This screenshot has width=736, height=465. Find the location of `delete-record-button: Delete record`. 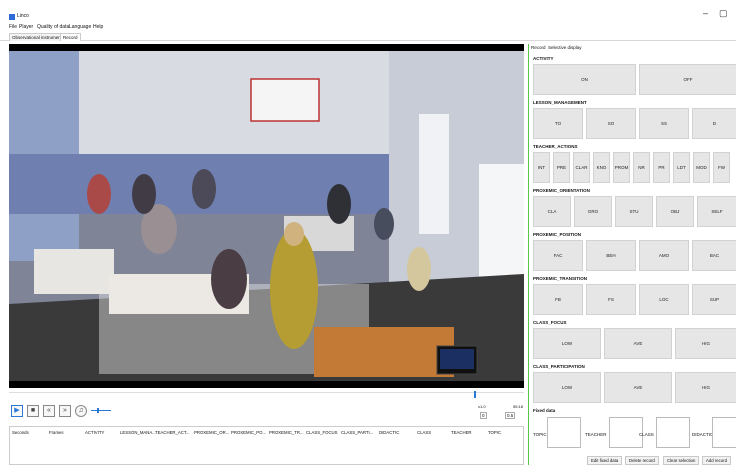

delete-record-button: Delete record is located at coordinates (642, 460).